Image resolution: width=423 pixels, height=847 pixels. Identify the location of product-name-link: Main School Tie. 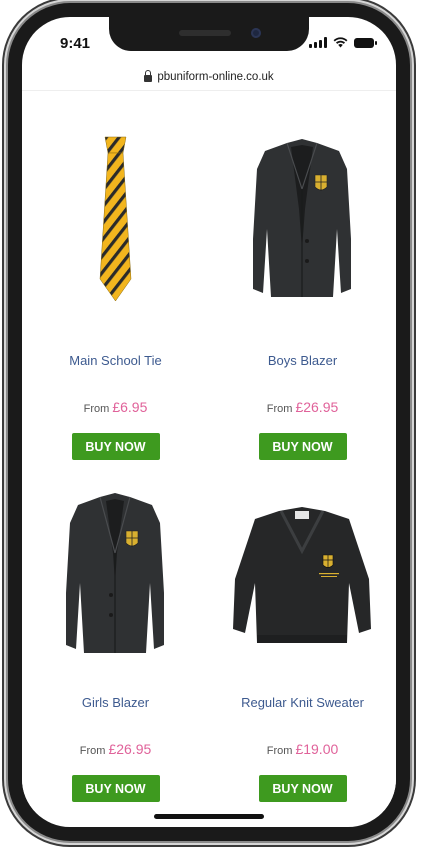
(115, 360).